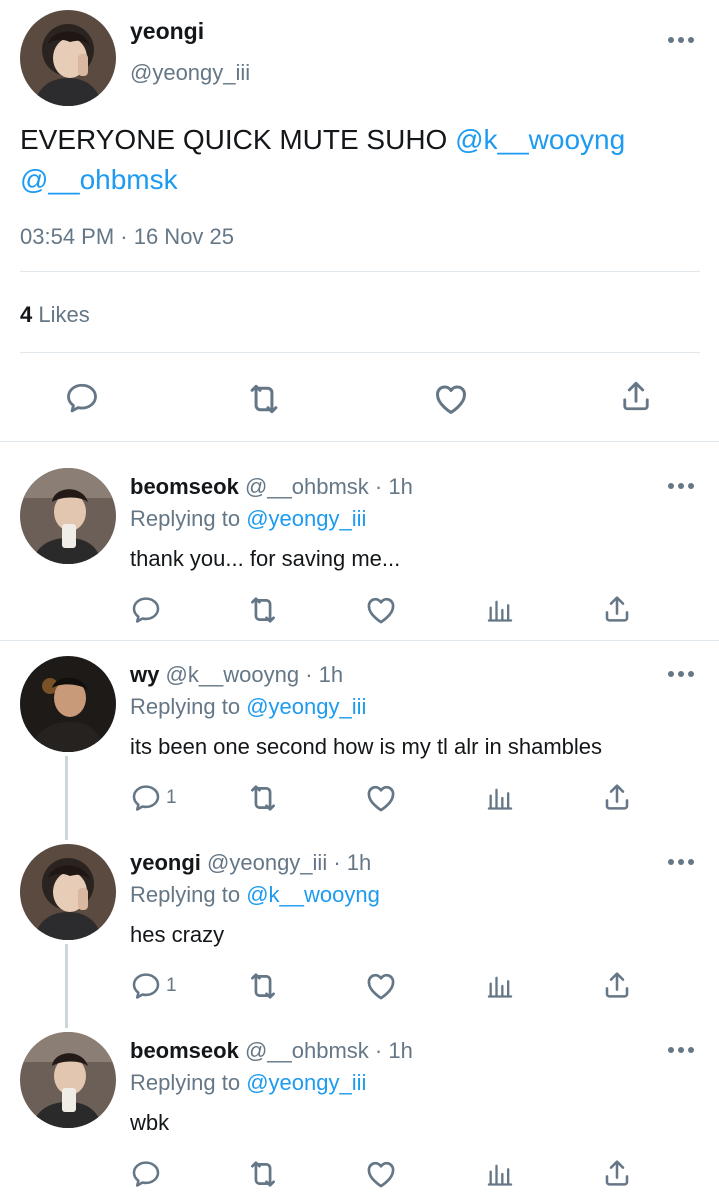  What do you see at coordinates (167, 31) in the screenshot?
I see `author-name: yeongi` at bounding box center [167, 31].